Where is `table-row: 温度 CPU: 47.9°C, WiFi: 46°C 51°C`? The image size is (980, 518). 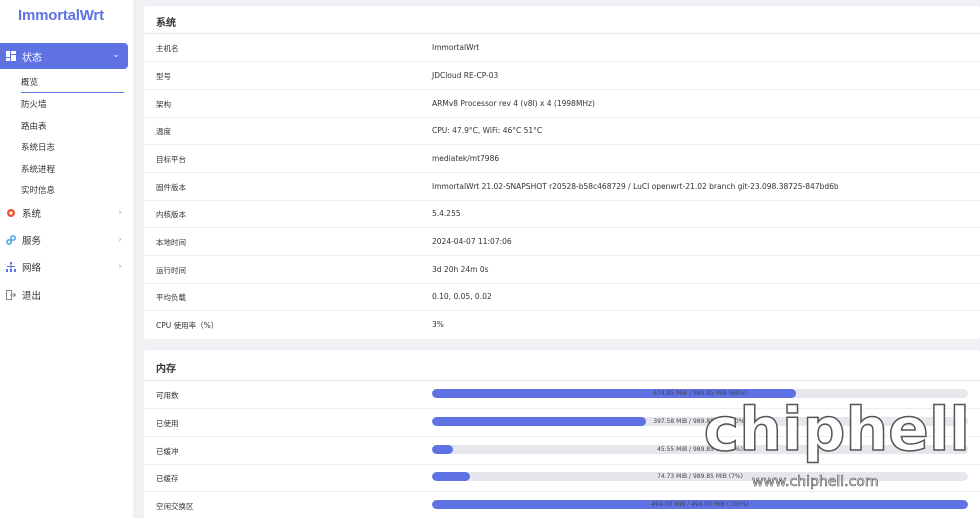 table-row: 温度 CPU: 47.9°C, WiFi: 46°C 51°C is located at coordinates (562, 131).